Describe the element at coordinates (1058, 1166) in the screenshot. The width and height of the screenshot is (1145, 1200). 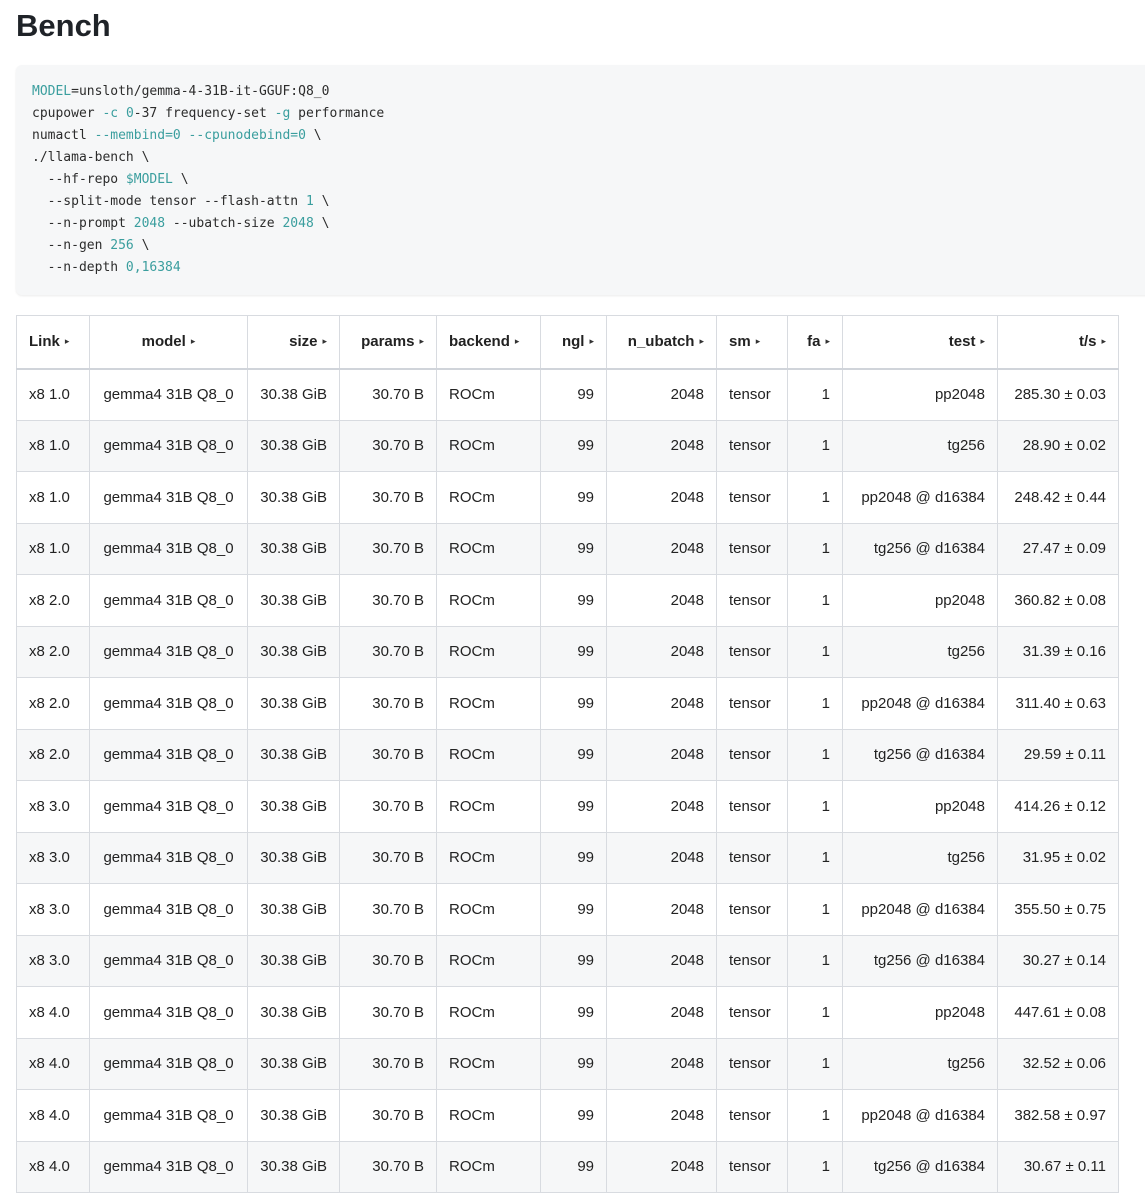
I see `cell-ts: 30.67 ± 0.11` at that location.